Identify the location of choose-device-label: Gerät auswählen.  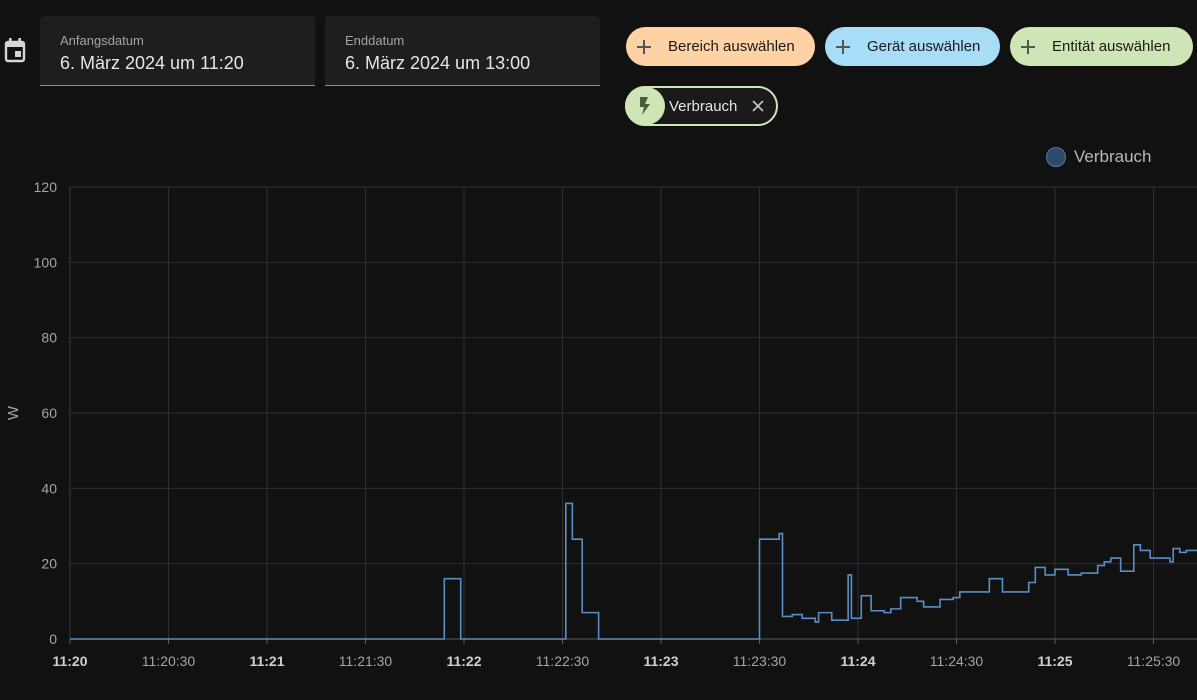
(924, 46).